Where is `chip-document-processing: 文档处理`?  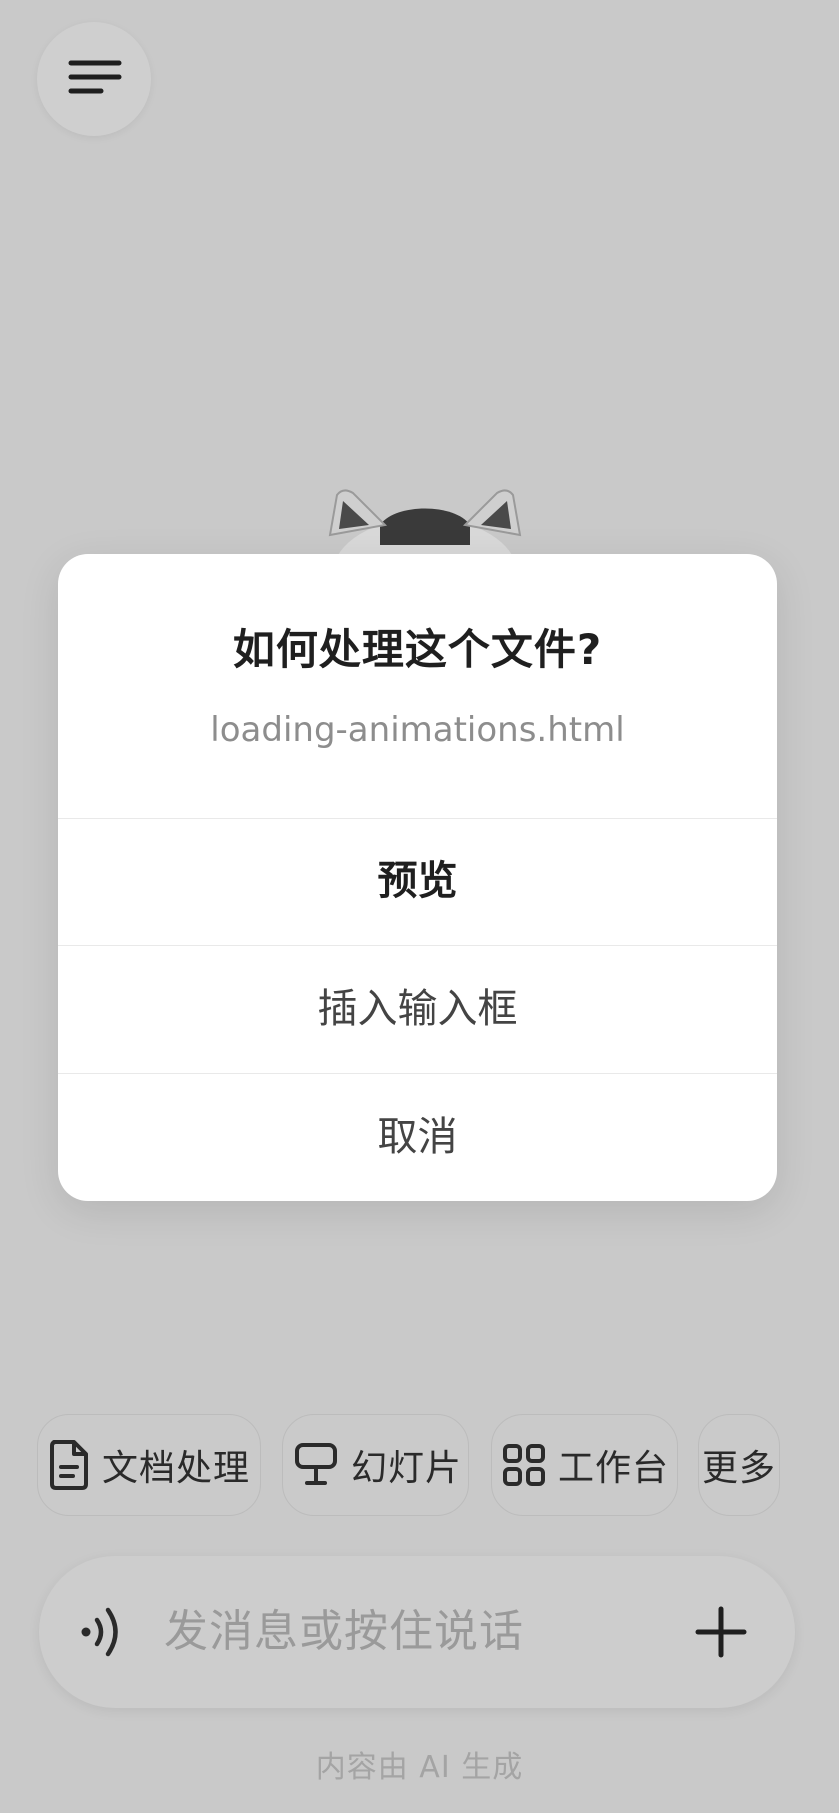 chip-document-processing: 文档处理 is located at coordinates (149, 1465).